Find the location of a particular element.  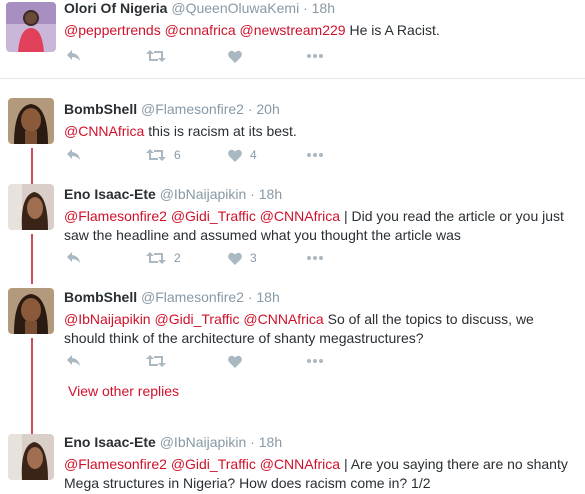

mention-link: @IbNaijapikin is located at coordinates (107, 319).